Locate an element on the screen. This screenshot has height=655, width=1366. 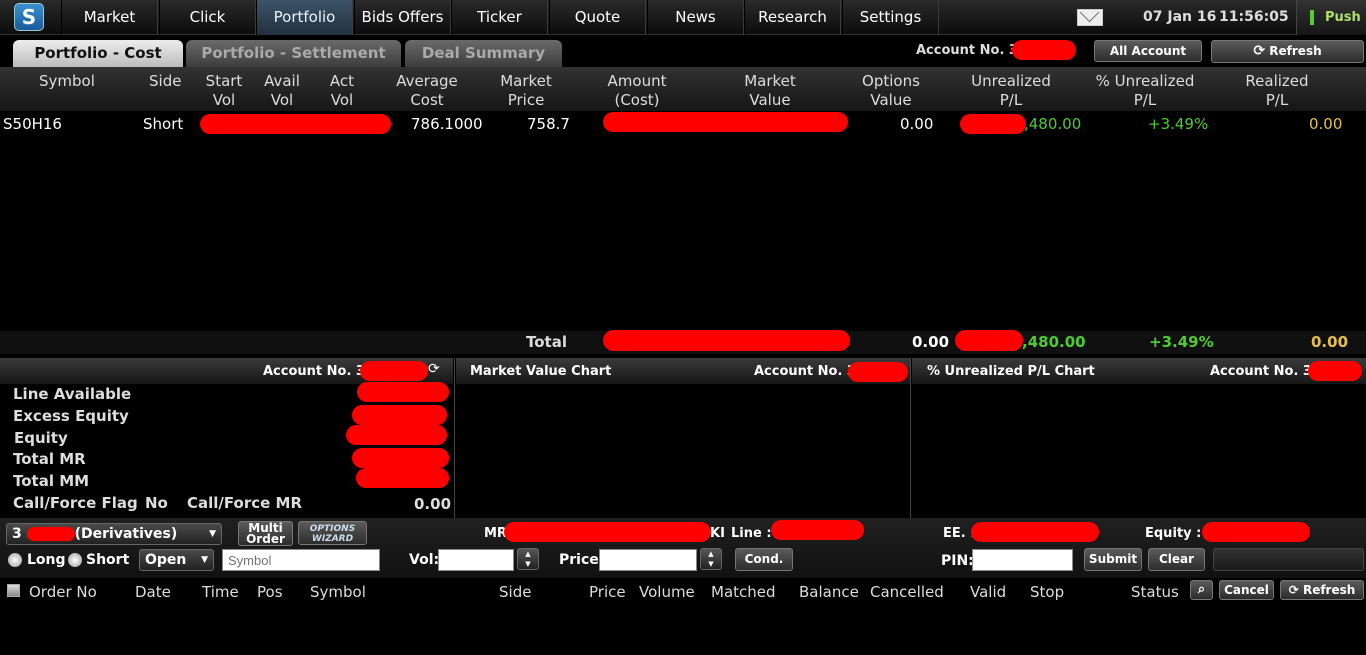
nav-news: News is located at coordinates (695, 17).